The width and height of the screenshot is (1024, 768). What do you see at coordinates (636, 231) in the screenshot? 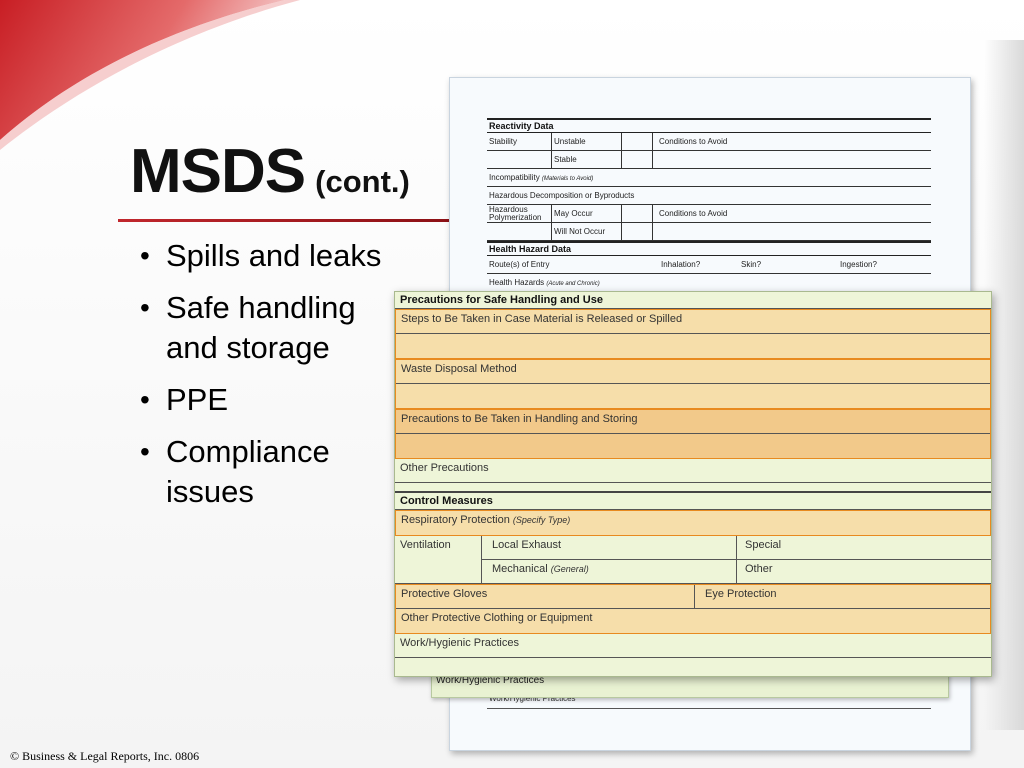
I see `will-not-occur-box` at bounding box center [636, 231].